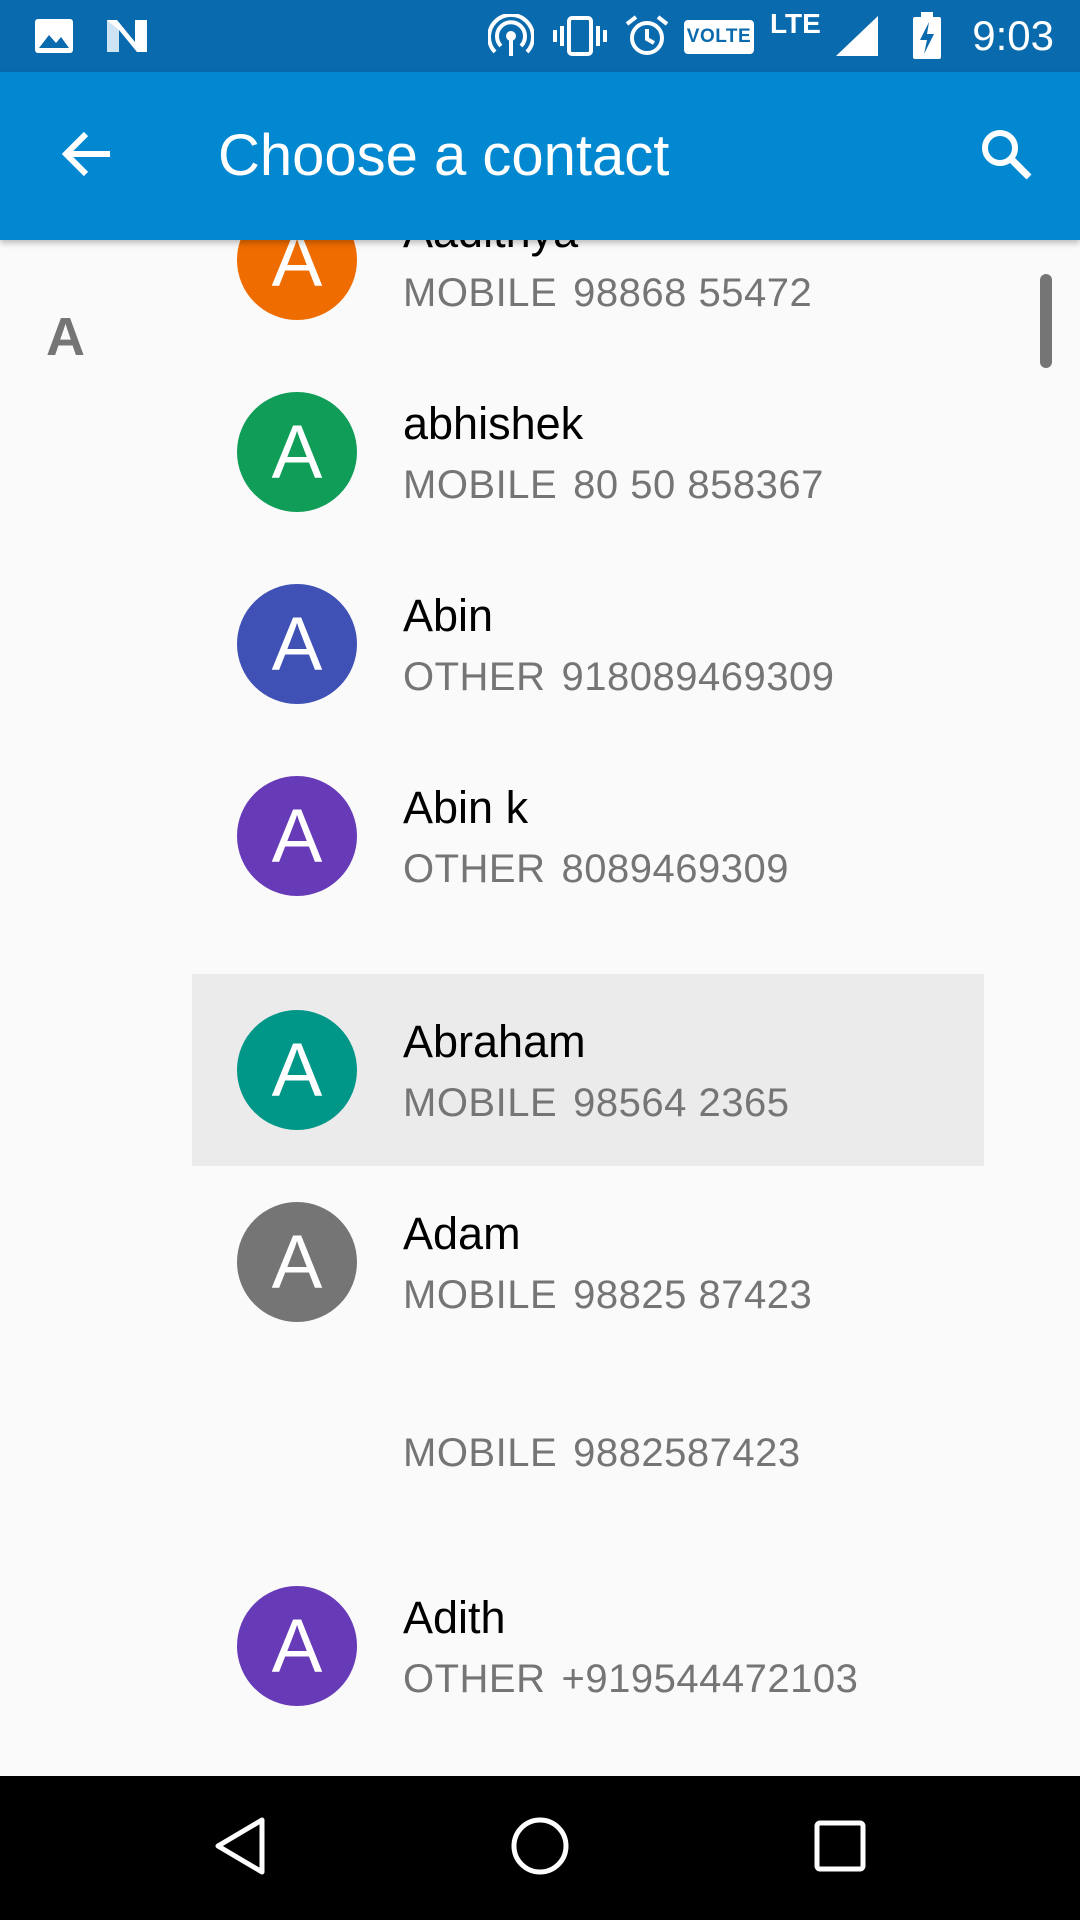  Describe the element at coordinates (698, 485) in the screenshot. I see `phone-number: 80 50 858367` at that location.